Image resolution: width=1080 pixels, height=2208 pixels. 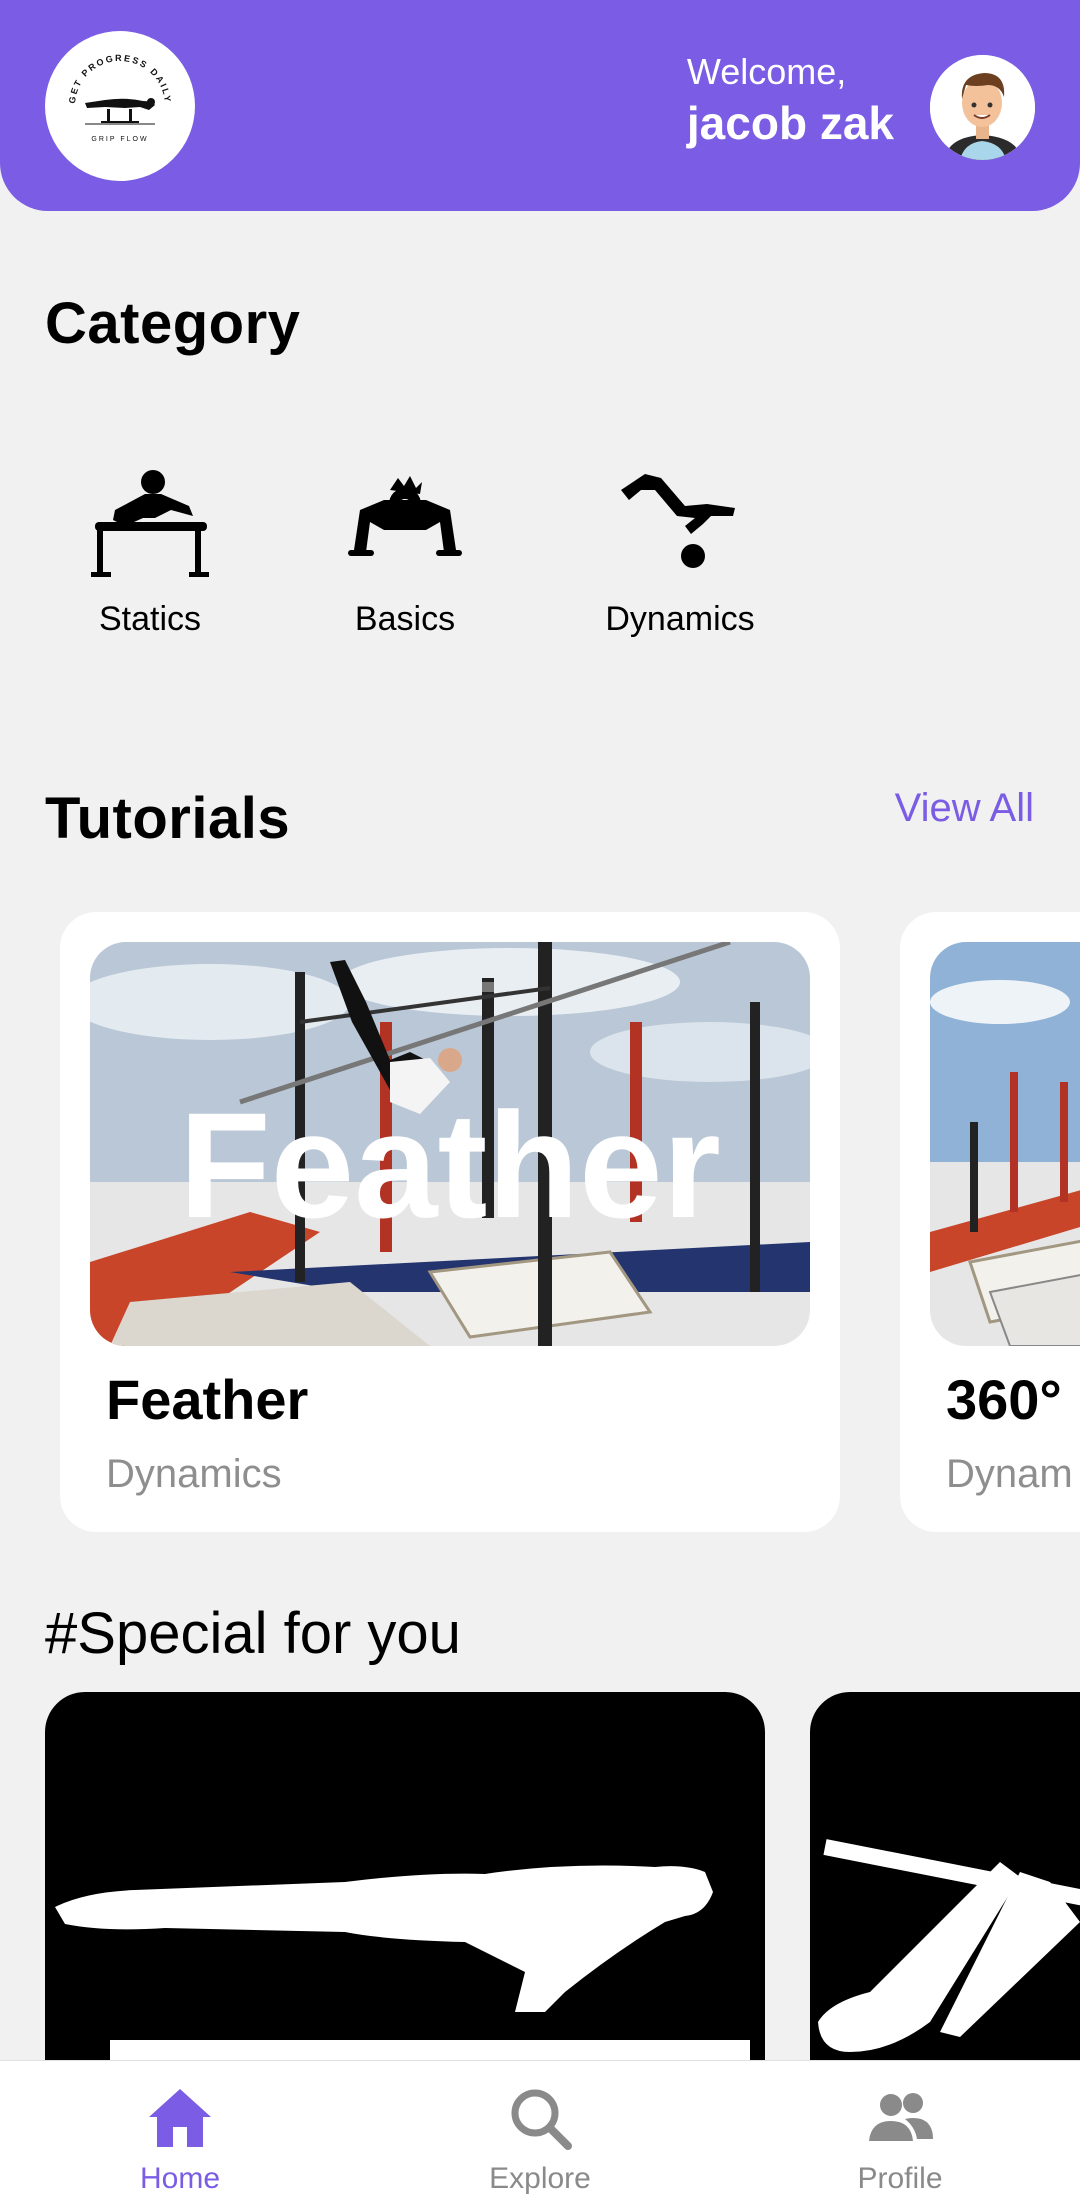 I want to click on avatar, so click(x=982, y=107).